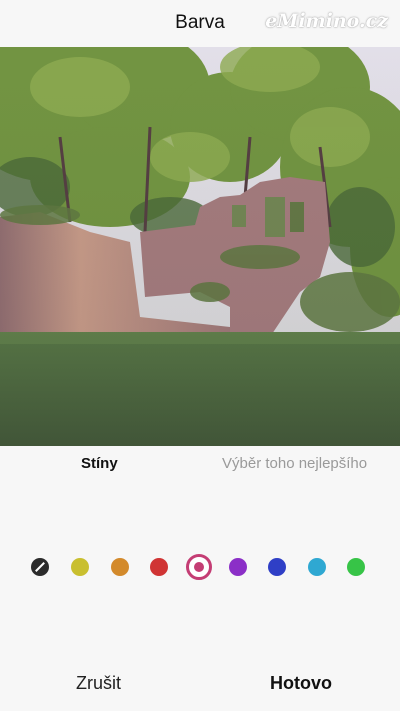 This screenshot has height=711, width=400. Describe the element at coordinates (238, 567) in the screenshot. I see `swatch-purple` at that location.